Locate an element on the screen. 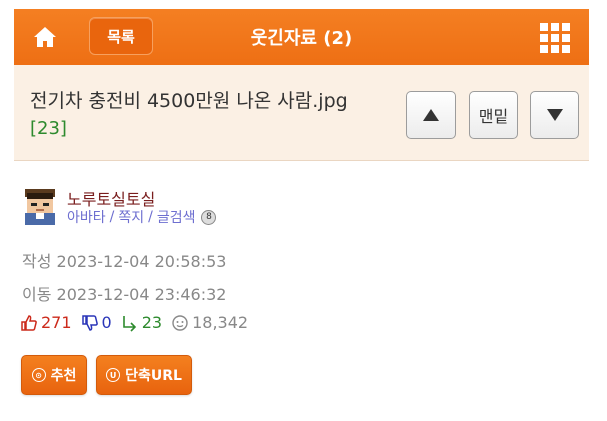  short-url-label: 단축URL is located at coordinates (153, 376).